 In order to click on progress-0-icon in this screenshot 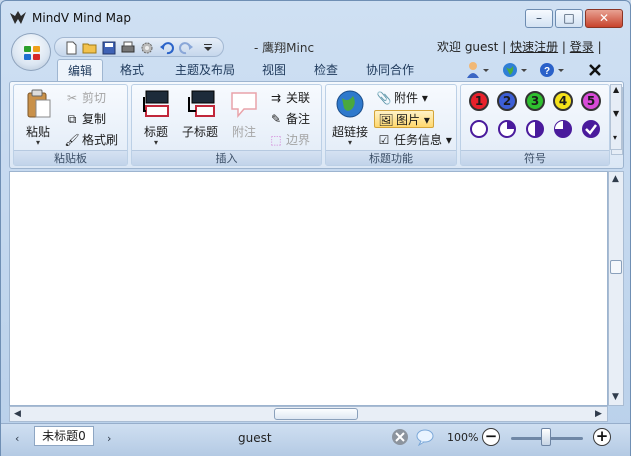, I will do `click(479, 129)`.